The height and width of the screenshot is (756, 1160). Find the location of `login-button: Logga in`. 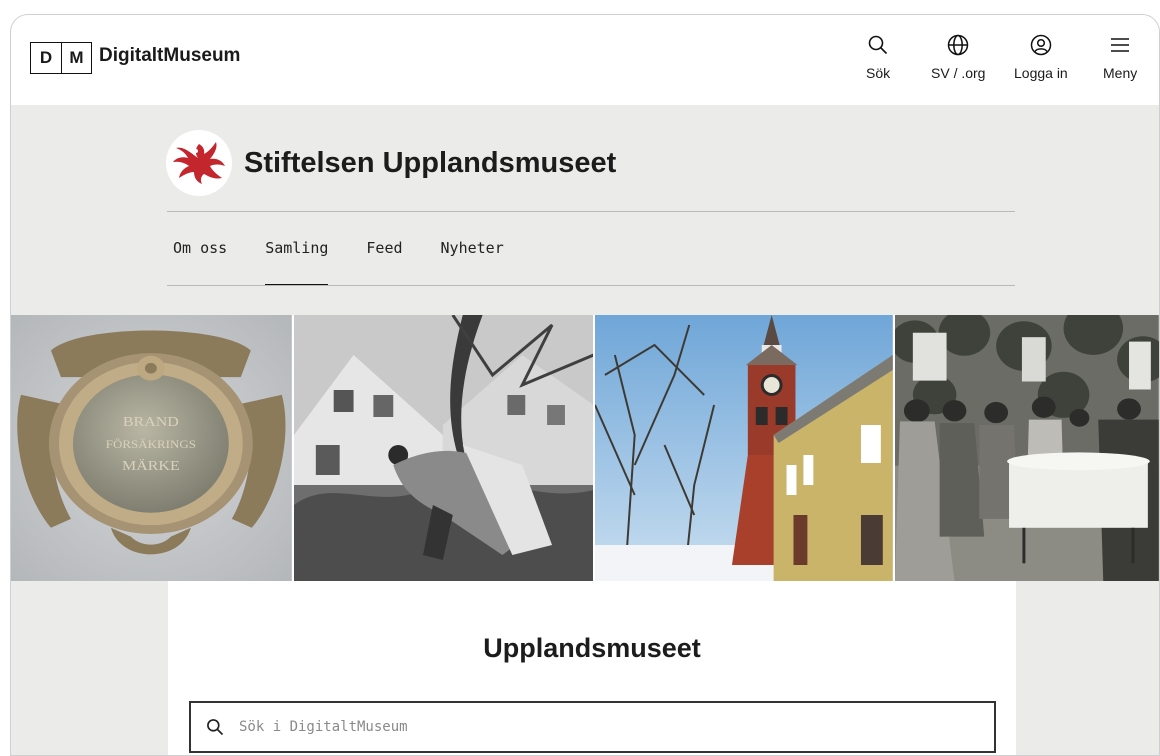

login-button: Logga in is located at coordinates (1041, 57).